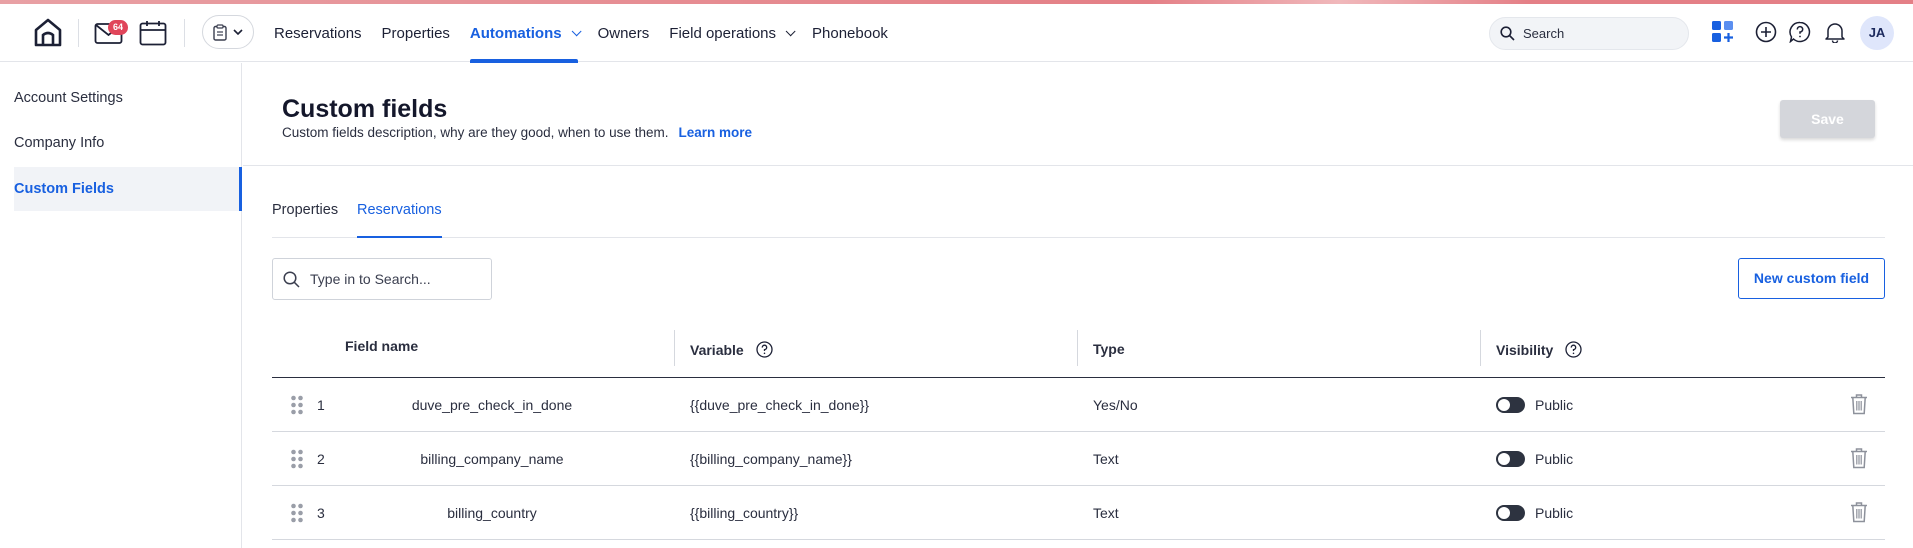 This screenshot has width=1913, height=548. I want to click on nav-label: Field operations, so click(723, 33).